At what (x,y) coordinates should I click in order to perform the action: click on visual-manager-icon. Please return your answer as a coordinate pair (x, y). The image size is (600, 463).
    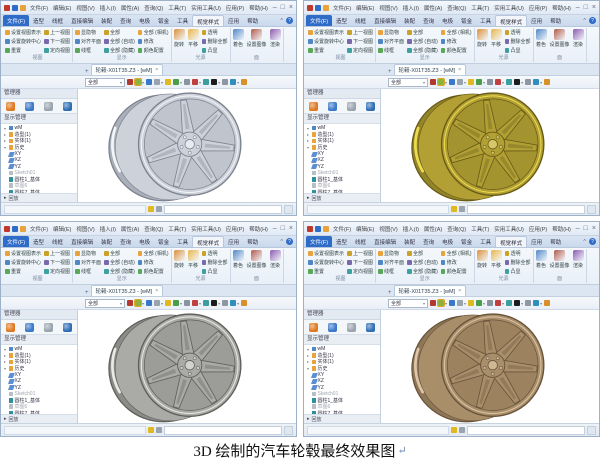
    Looking at the image, I should click on (370, 106).